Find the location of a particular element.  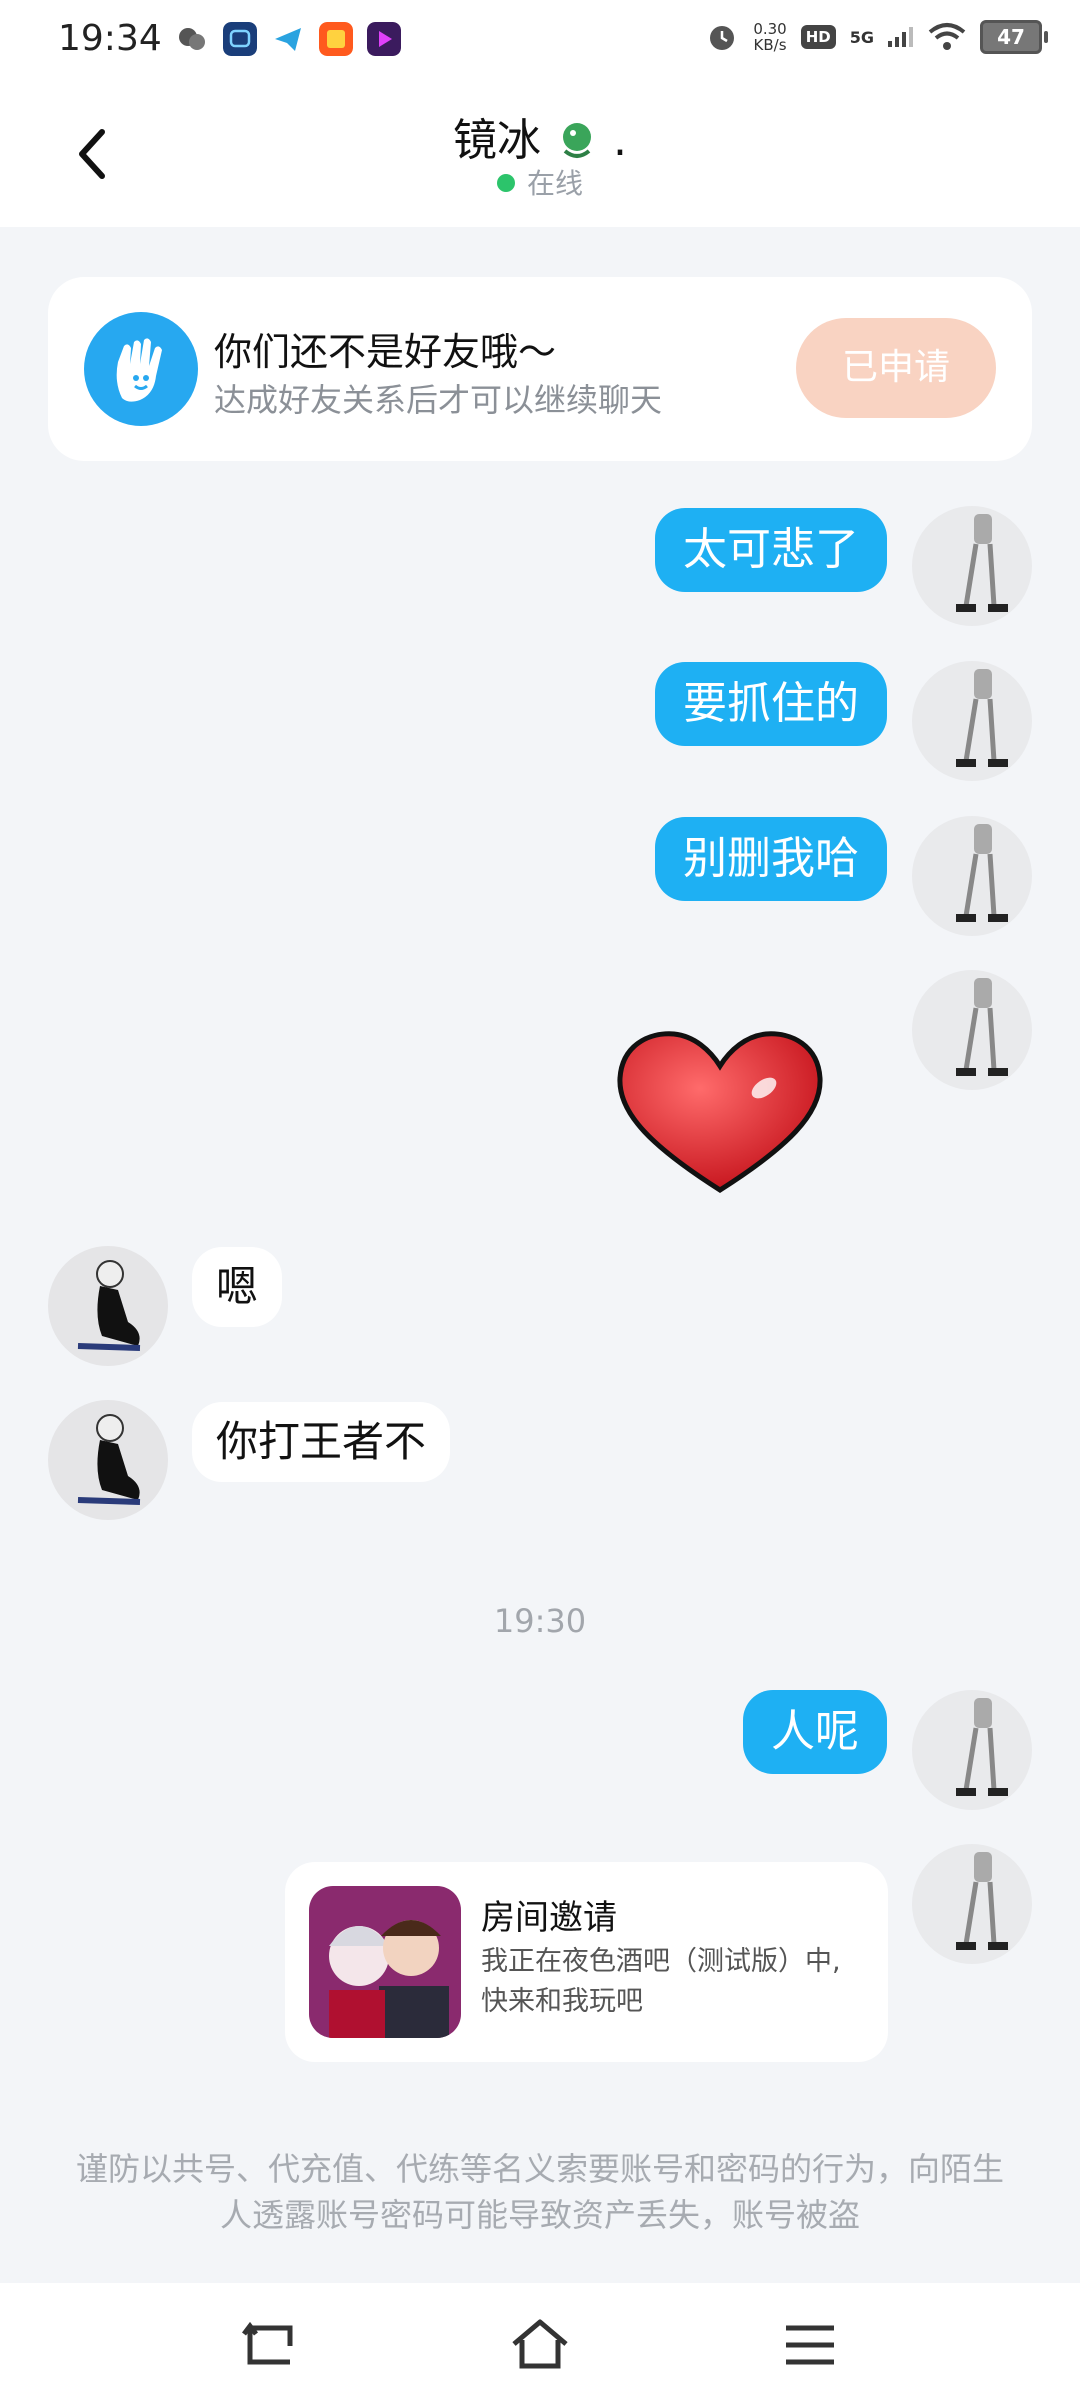

telegram-icon is located at coordinates (288, 39).